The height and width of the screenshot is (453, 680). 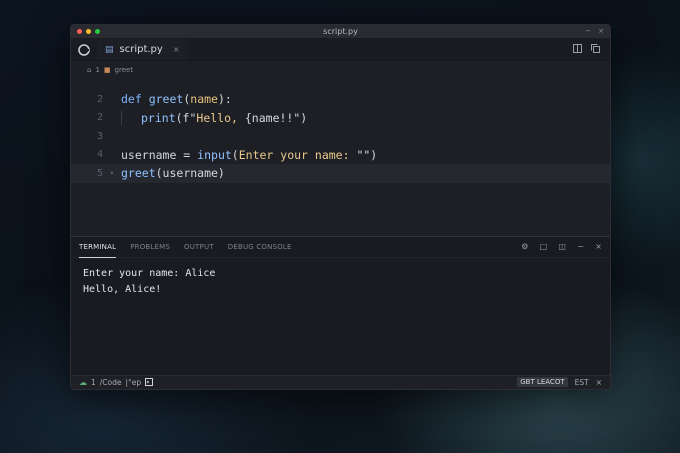 What do you see at coordinates (107, 69) in the screenshot?
I see `folder-icon: ■` at bounding box center [107, 69].